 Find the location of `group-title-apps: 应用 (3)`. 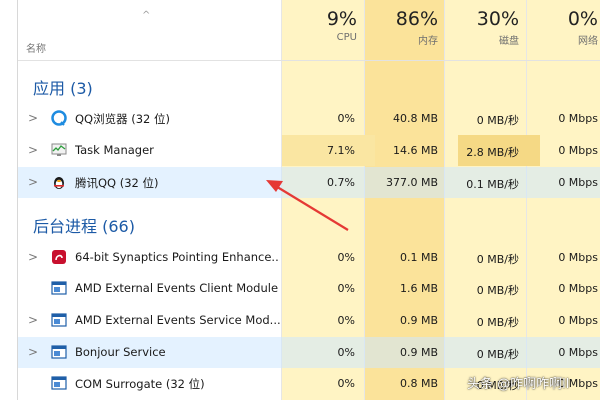

group-title-apps: 应用 (3) is located at coordinates (63, 88).